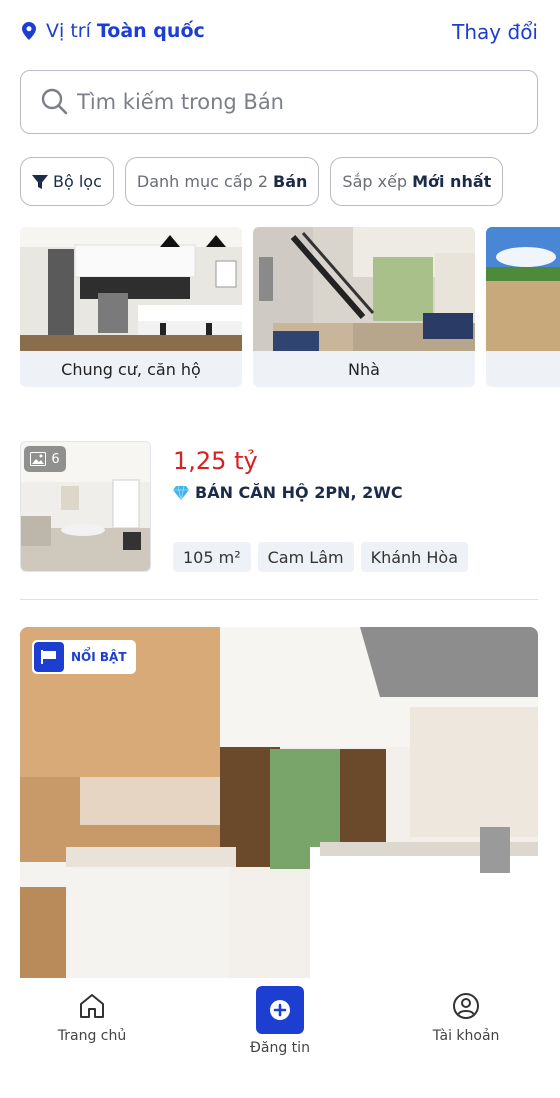 The image size is (560, 1098). I want to click on filter-icon, so click(40, 181).